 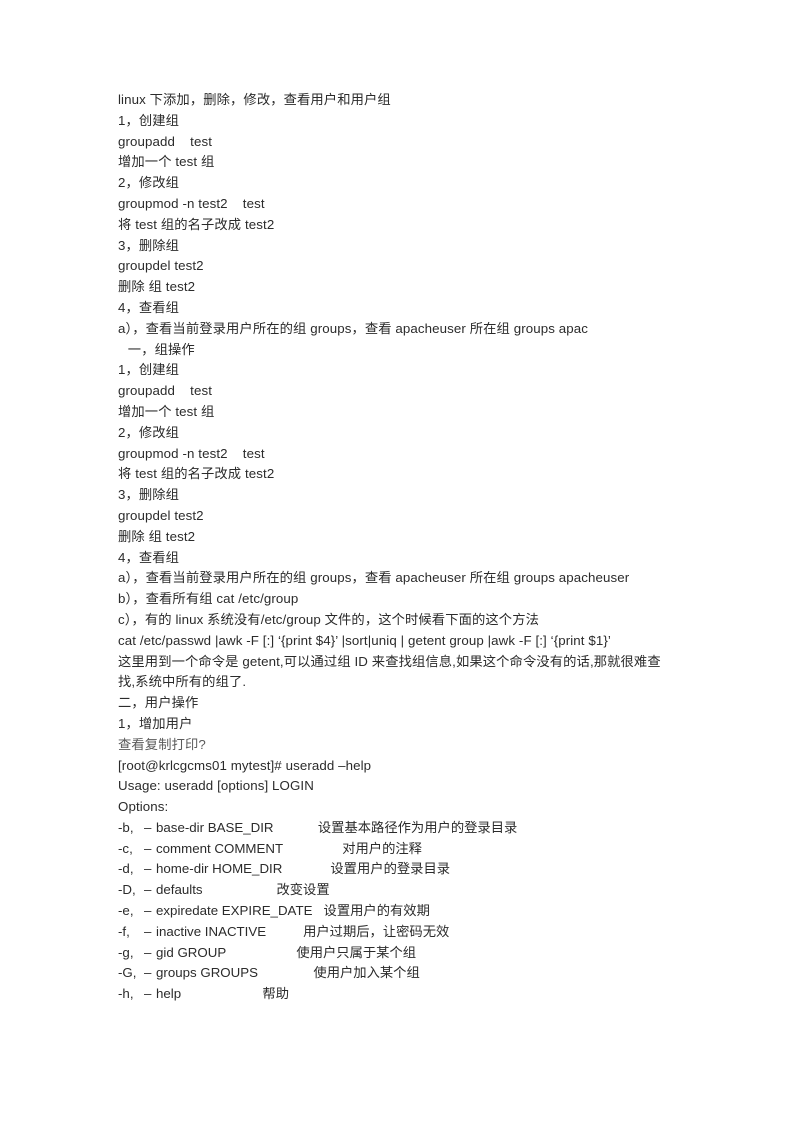 What do you see at coordinates (158, 703) in the screenshot?
I see `document-line: 二，用户操作` at bounding box center [158, 703].